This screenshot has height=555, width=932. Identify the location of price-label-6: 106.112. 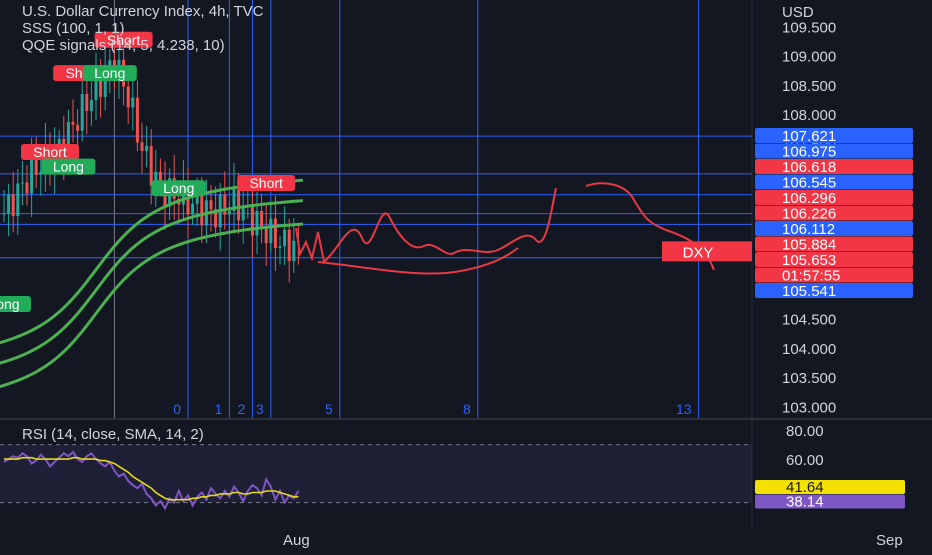
(834, 229).